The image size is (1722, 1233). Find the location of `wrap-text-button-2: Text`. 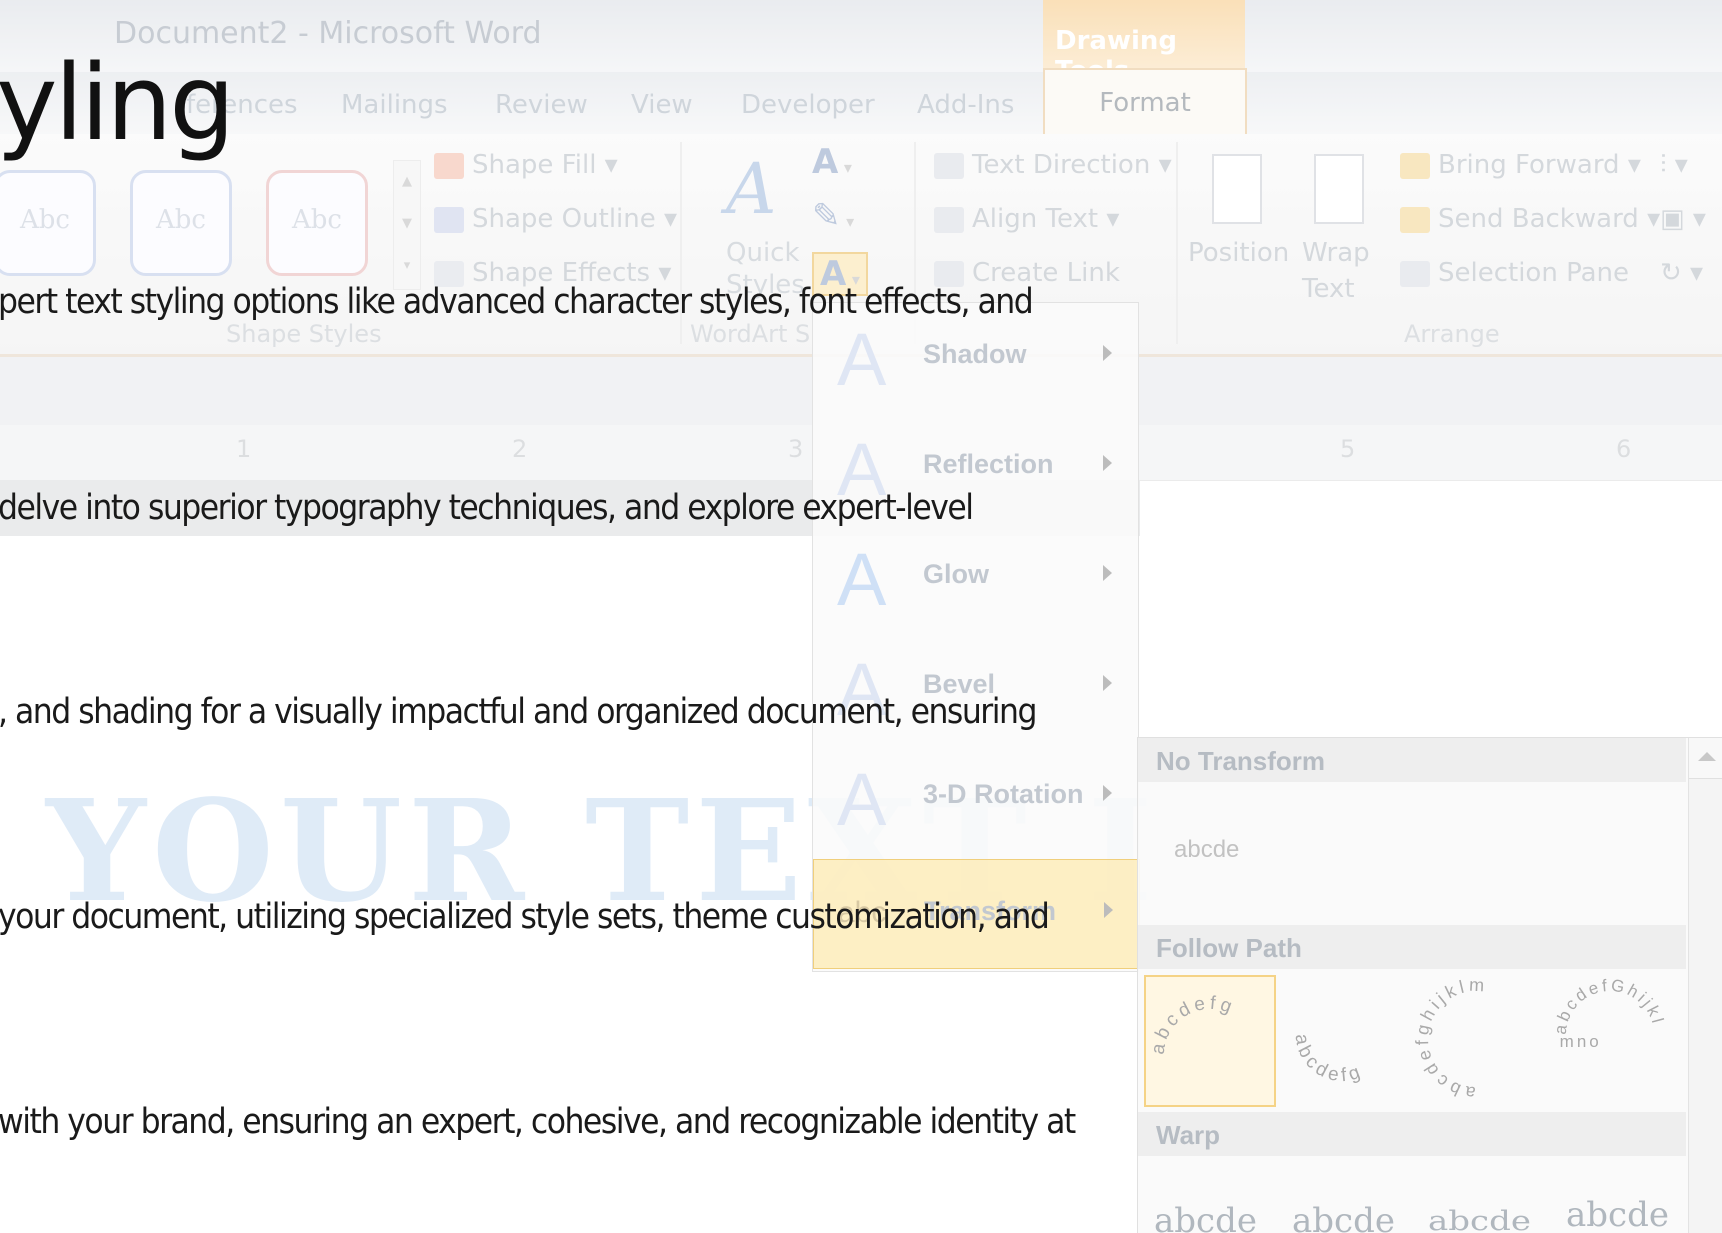

wrap-text-button-2: Text is located at coordinates (1328, 289).